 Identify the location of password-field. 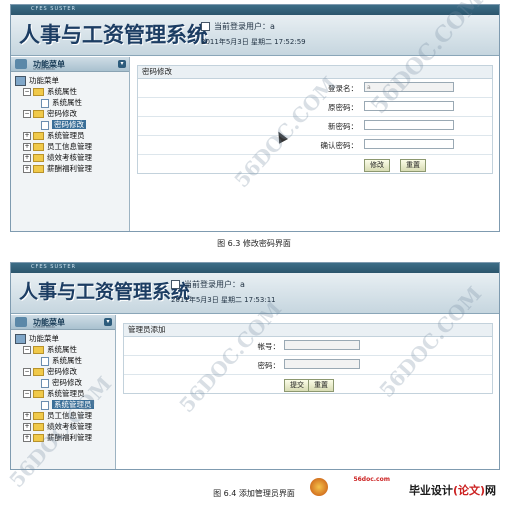
(322, 364).